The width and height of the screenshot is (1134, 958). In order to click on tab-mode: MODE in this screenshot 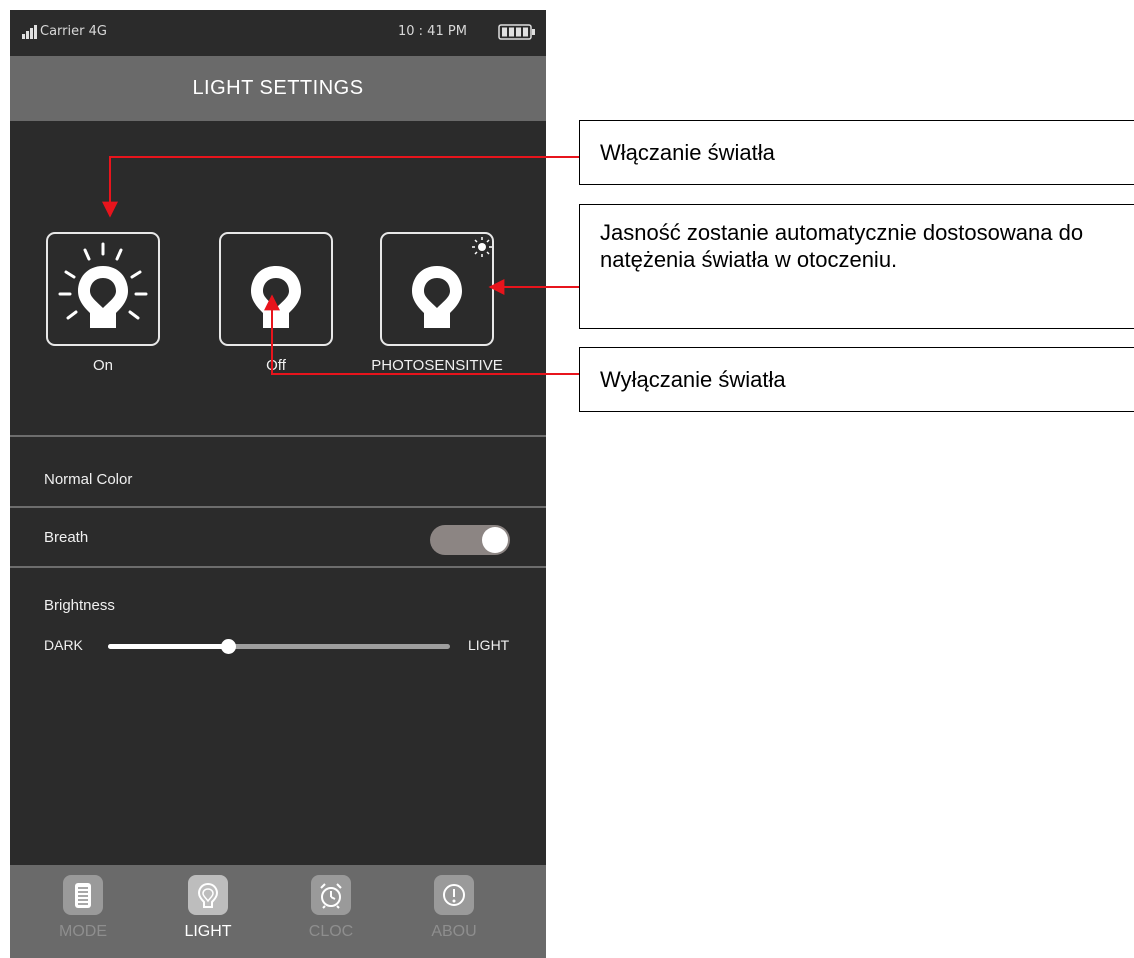, I will do `click(84, 911)`.